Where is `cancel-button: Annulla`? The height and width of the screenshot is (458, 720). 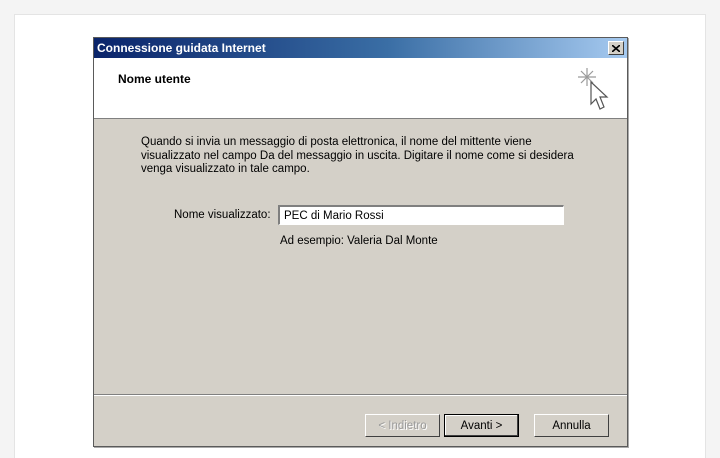
cancel-button: Annulla is located at coordinates (571, 425).